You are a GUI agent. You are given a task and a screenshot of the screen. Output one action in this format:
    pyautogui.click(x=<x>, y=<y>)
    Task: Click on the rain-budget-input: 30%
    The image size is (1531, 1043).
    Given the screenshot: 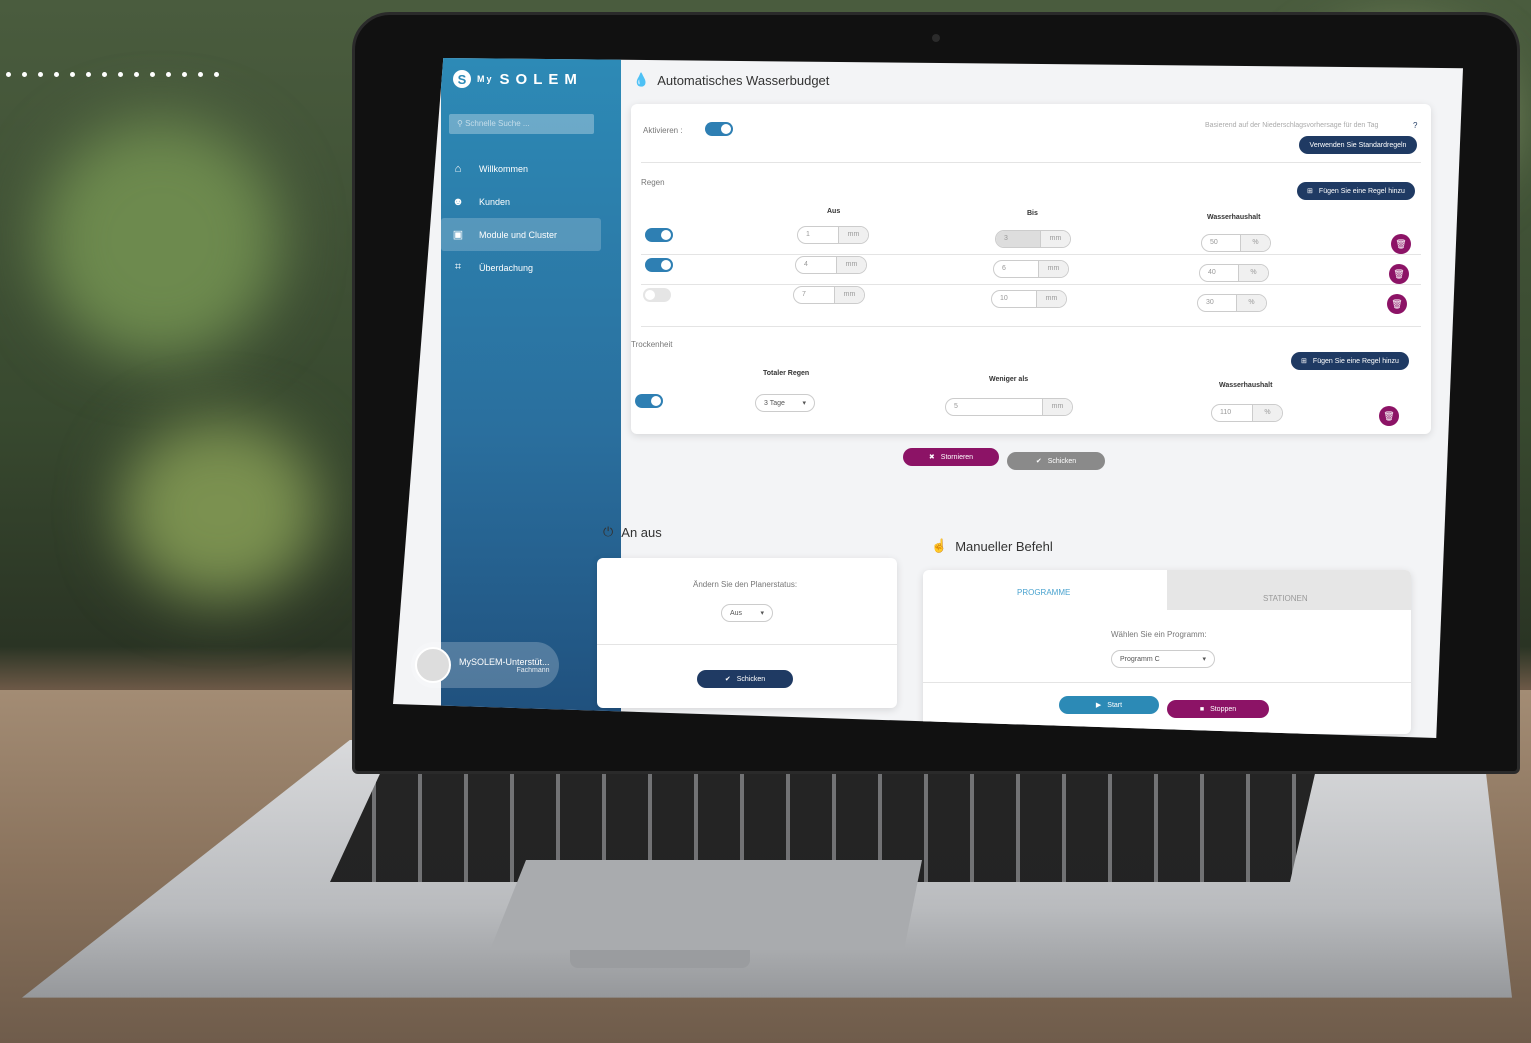 What is the action you would take?
    pyautogui.click(x=1232, y=303)
    